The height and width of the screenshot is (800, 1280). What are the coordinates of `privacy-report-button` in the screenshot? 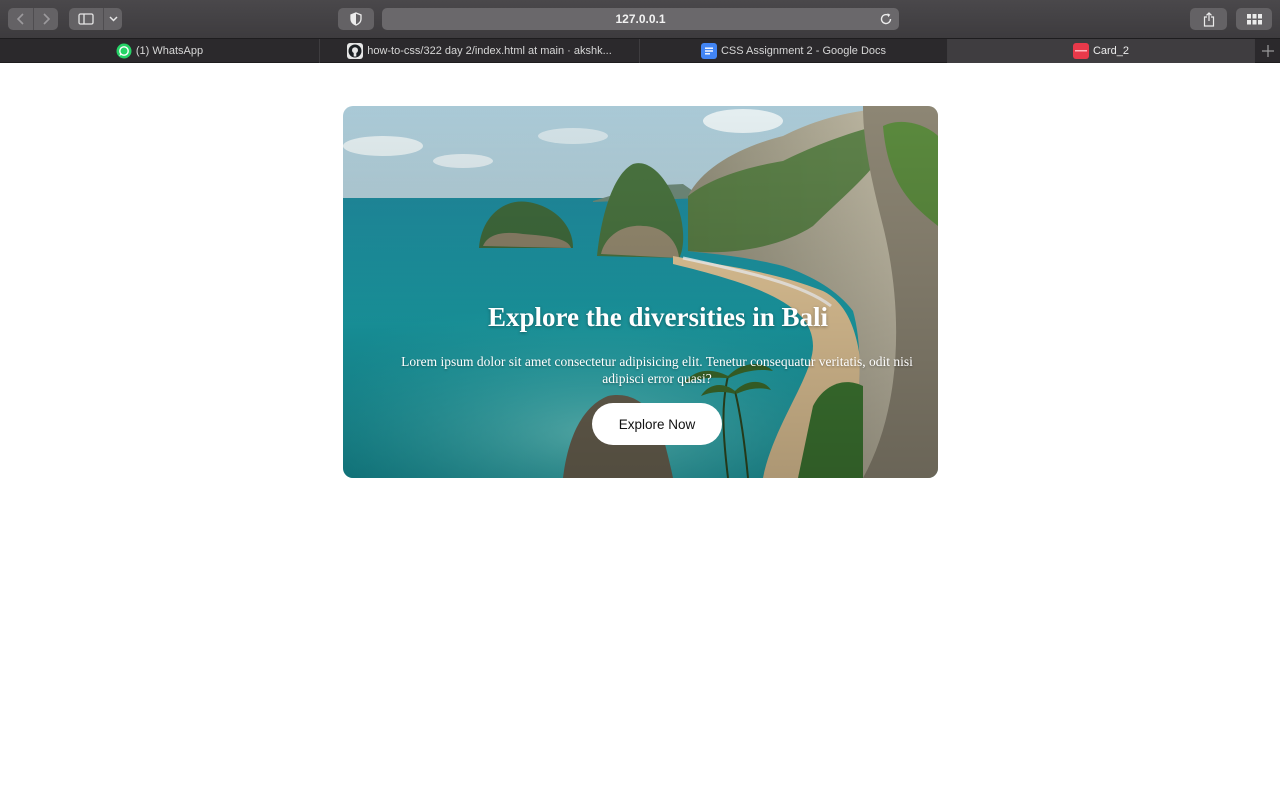 It's located at (356, 19).